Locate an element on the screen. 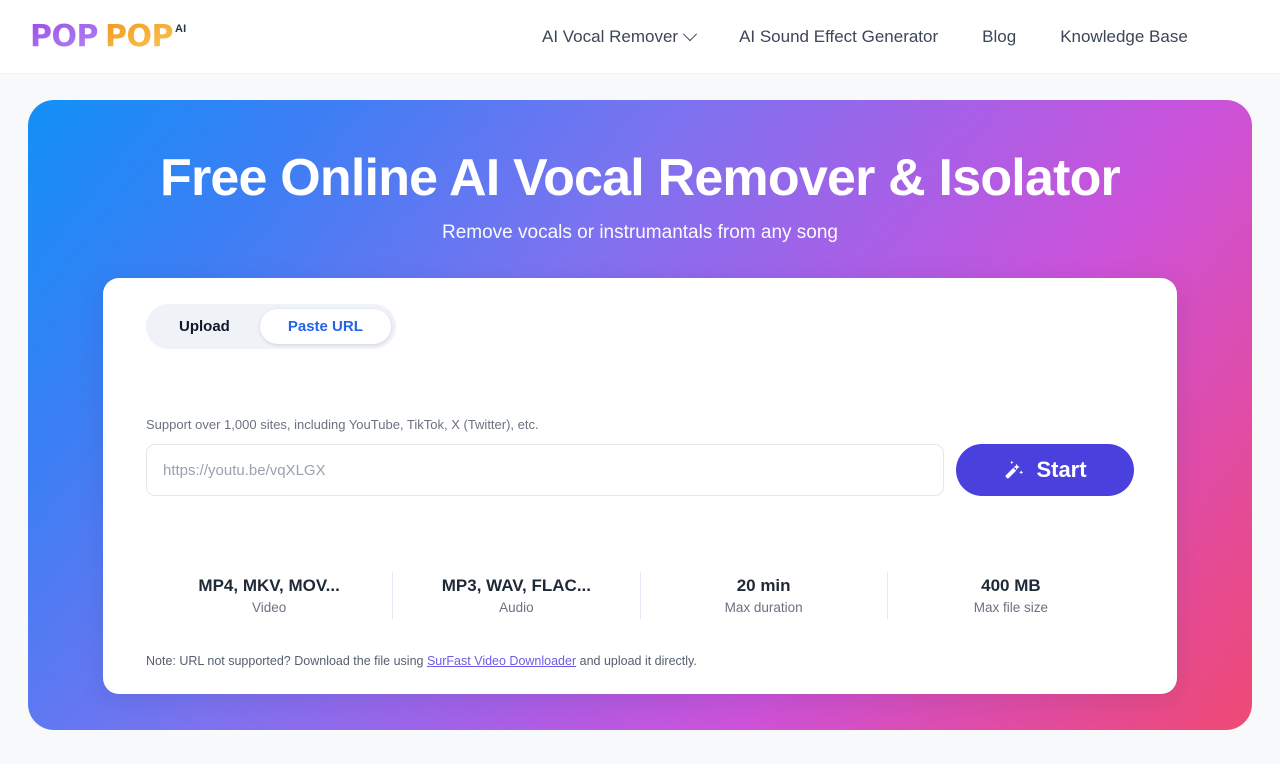 The image size is (1280, 764). nav-item-knowledge-base: Knowledge Base is located at coordinates (1124, 37).